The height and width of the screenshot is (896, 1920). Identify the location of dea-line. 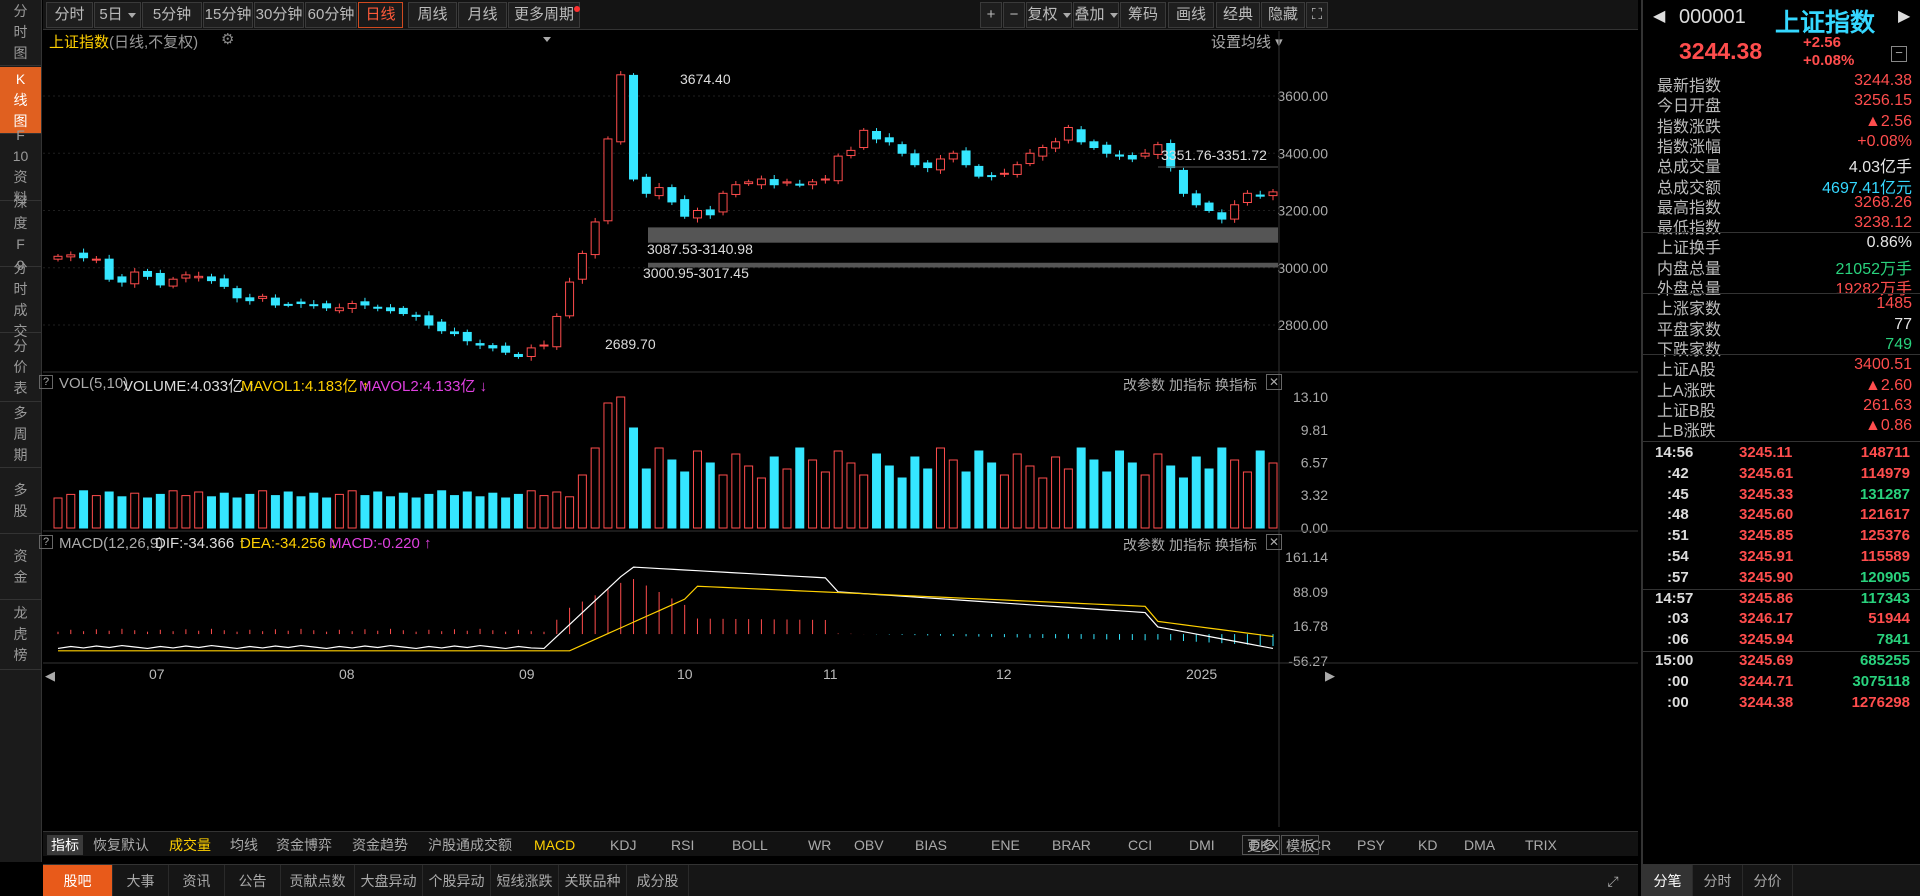
(666, 618).